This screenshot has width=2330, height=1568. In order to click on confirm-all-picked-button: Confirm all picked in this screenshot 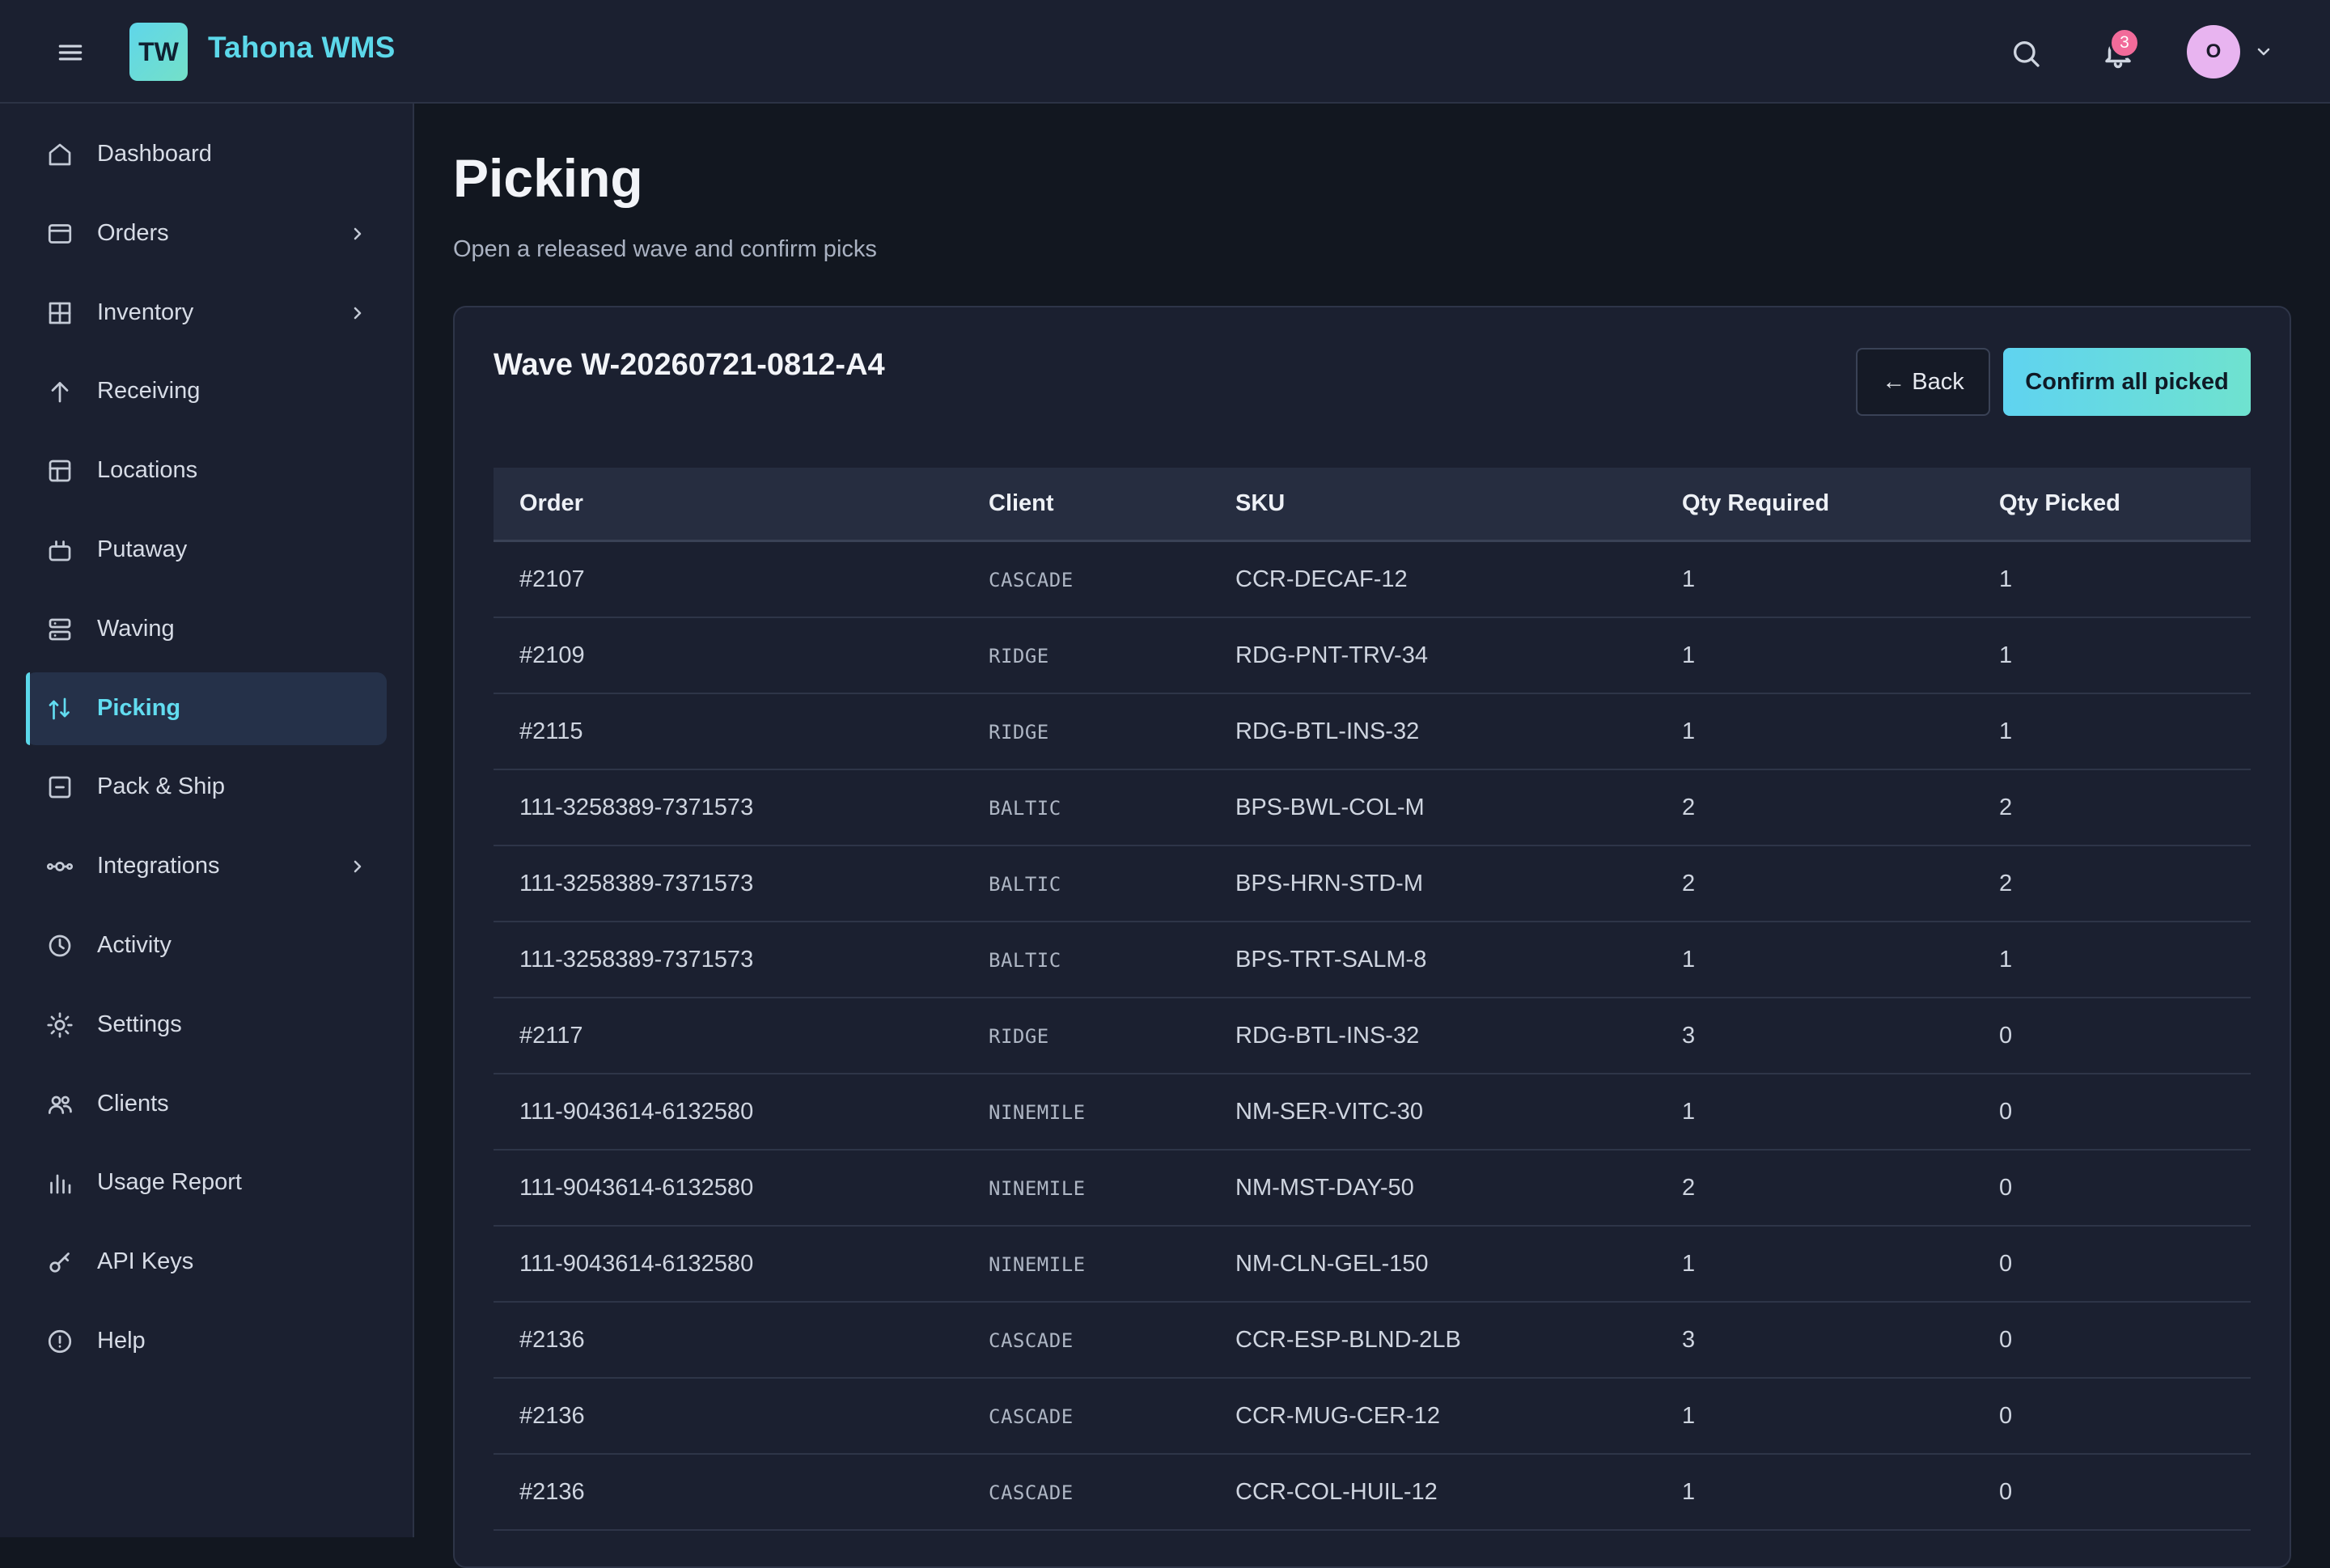, I will do `click(2127, 382)`.